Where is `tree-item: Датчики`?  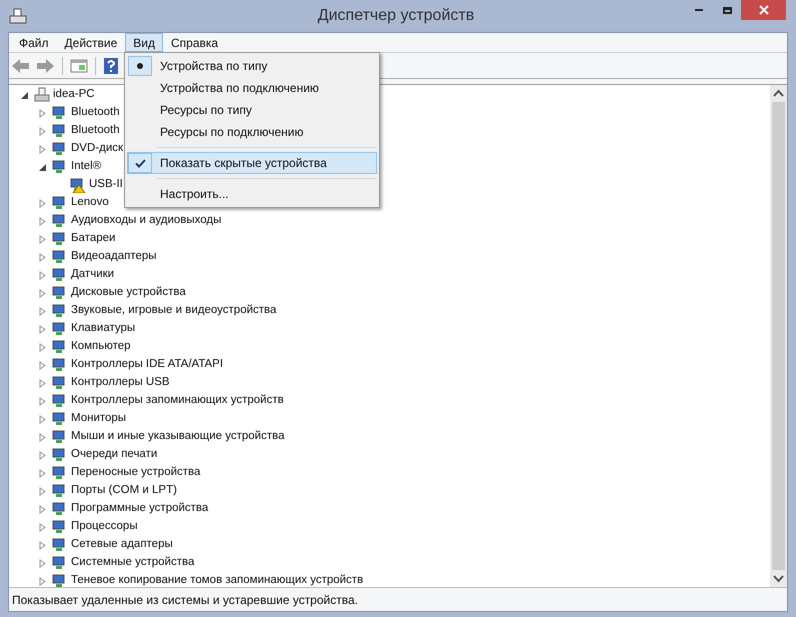 tree-item: Датчики is located at coordinates (92, 275).